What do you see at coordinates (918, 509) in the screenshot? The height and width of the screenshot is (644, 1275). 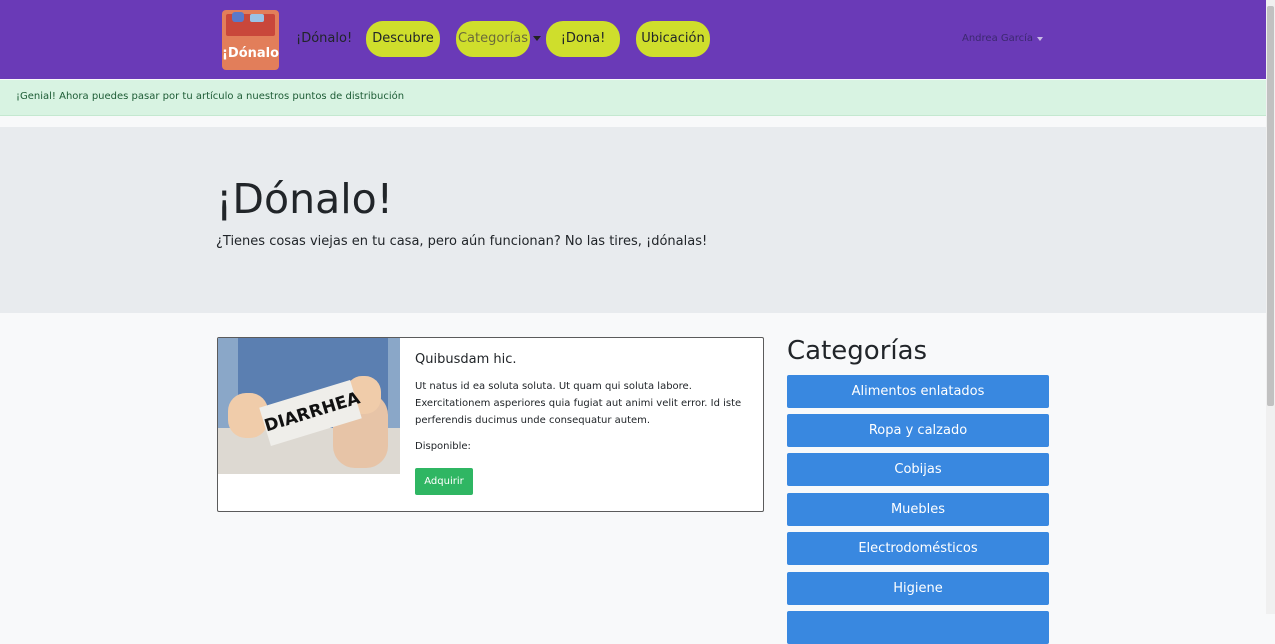 I see `category-muebles: Muebles` at bounding box center [918, 509].